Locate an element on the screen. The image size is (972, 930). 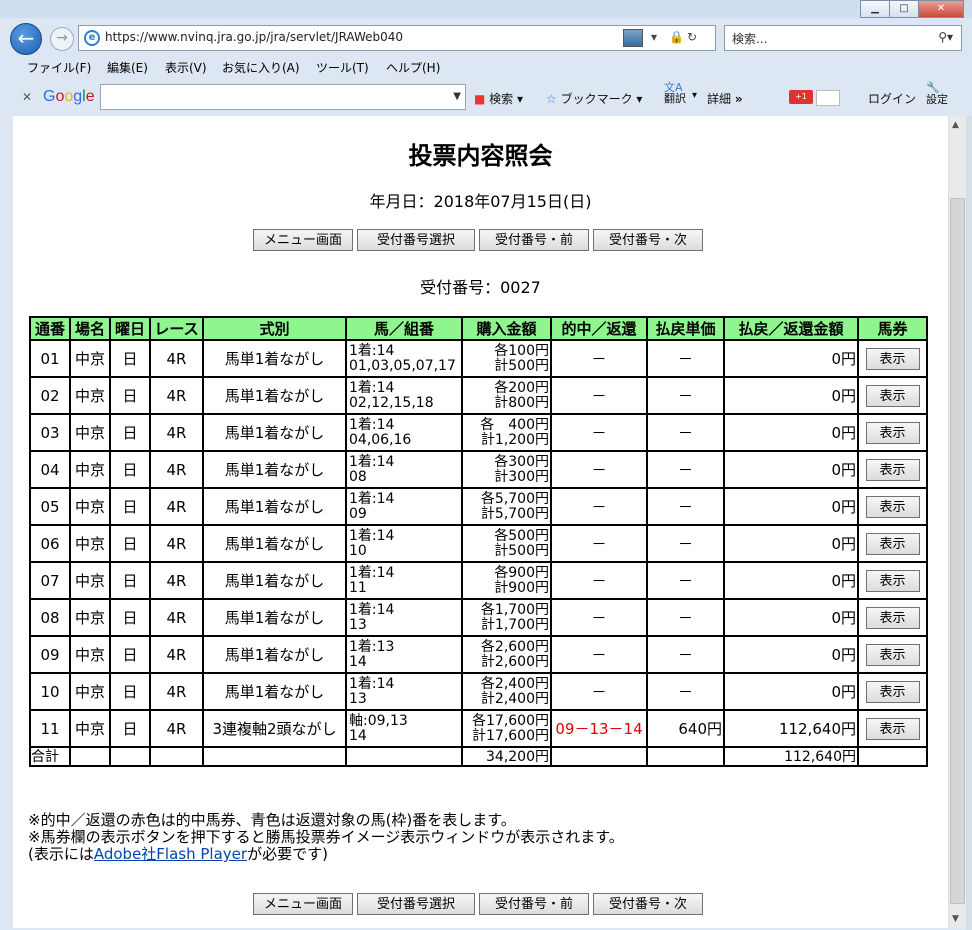
amount-each: 各2,600円 is located at coordinates (514, 646).